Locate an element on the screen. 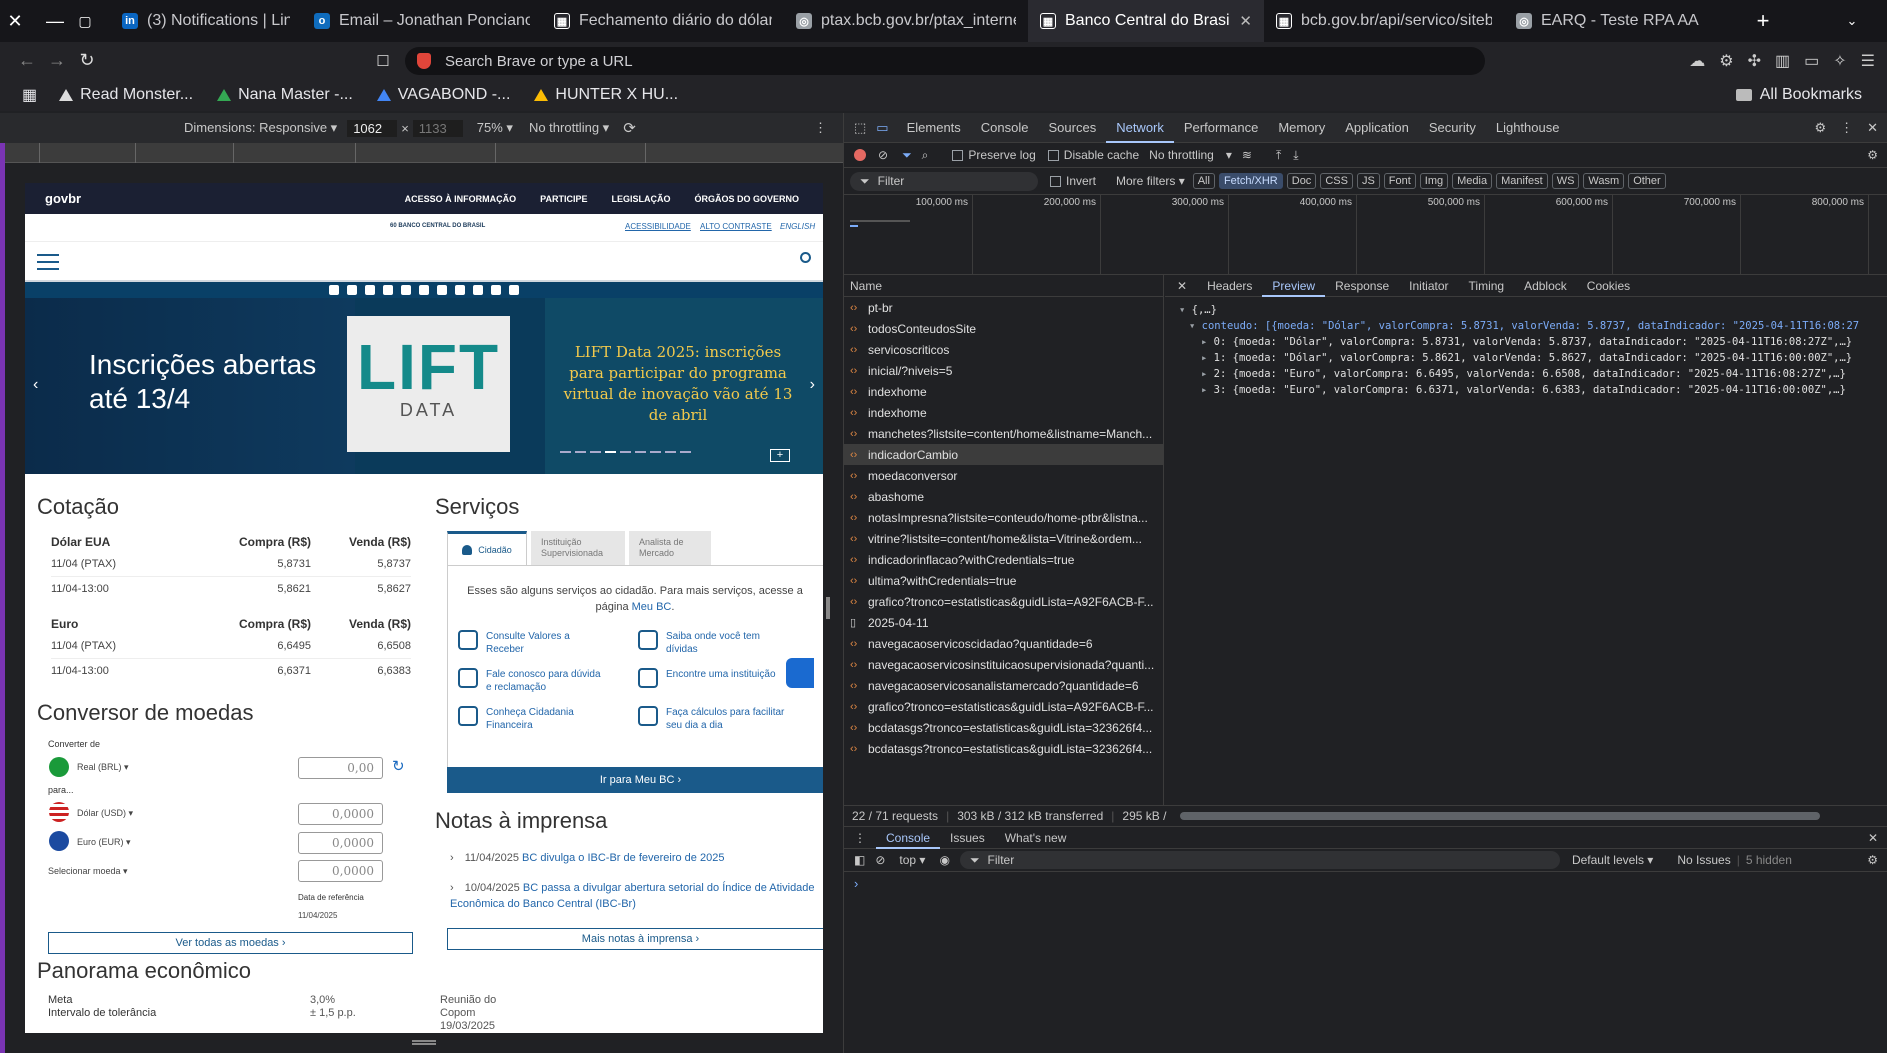 Image resolution: width=1887 pixels, height=1053 pixels. carousel-next-icon: › is located at coordinates (812, 385).